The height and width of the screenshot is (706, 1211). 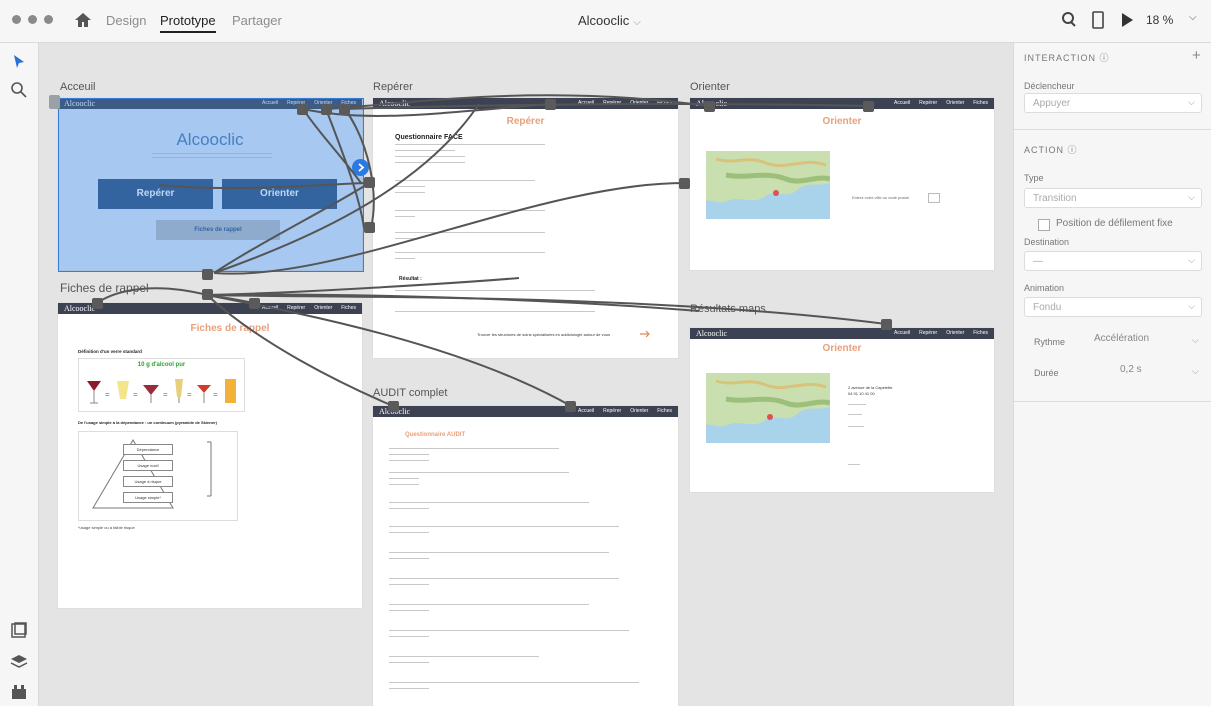 I want to click on window-minimize-button, so click(x=32, y=19).